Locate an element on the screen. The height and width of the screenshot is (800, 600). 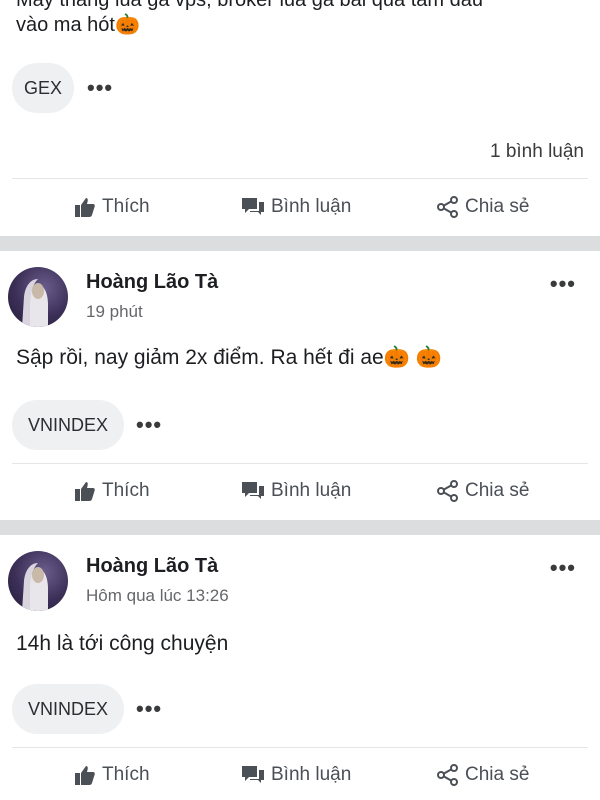
post-time: 19 phút is located at coordinates (114, 312).